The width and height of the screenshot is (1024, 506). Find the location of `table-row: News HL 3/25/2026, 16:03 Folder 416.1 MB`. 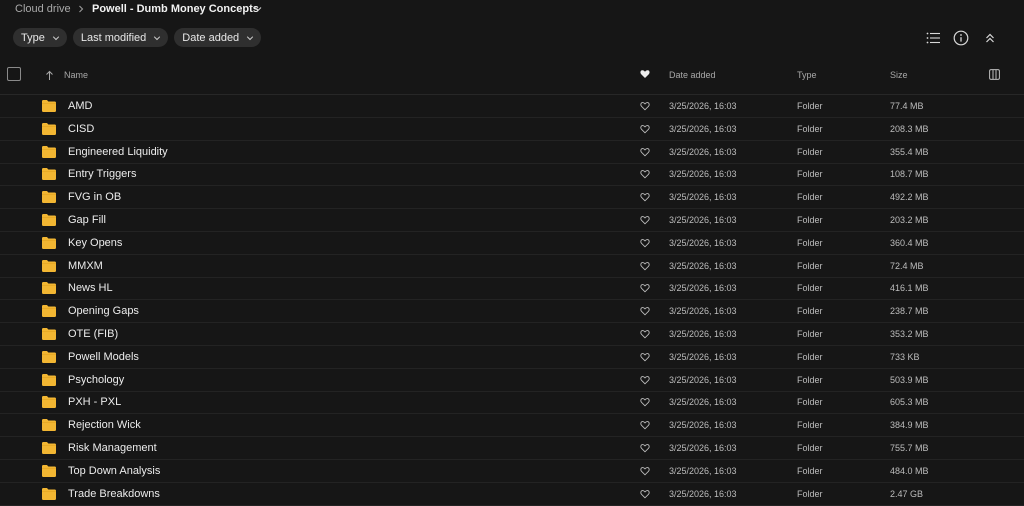

table-row: News HL 3/25/2026, 16:03 Folder 416.1 MB is located at coordinates (512, 289).